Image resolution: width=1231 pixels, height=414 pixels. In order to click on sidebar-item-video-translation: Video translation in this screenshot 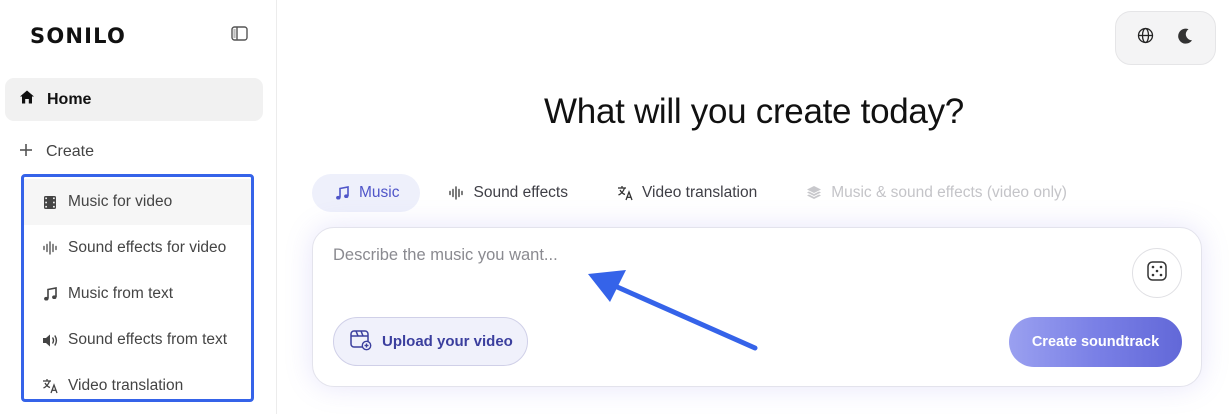, I will do `click(137, 386)`.